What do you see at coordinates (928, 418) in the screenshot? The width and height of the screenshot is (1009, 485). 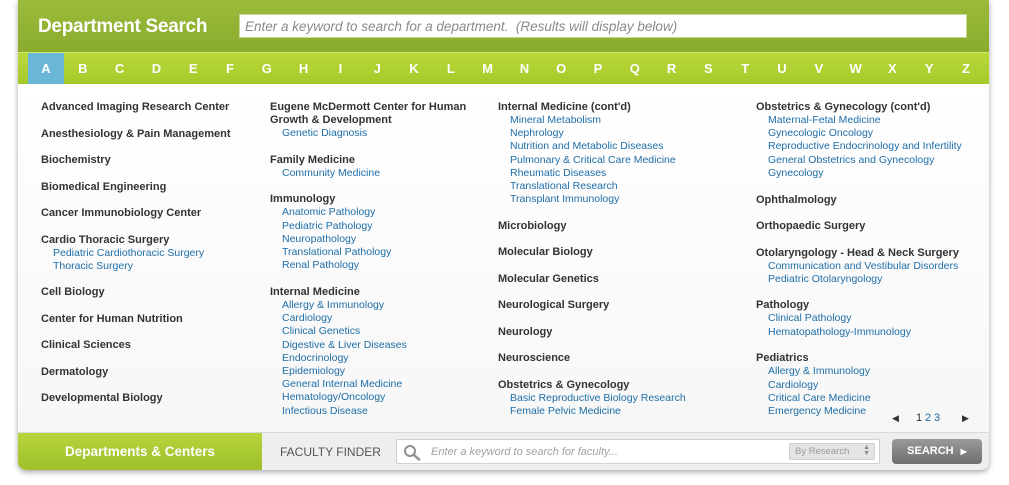 I see `page-2: 2` at bounding box center [928, 418].